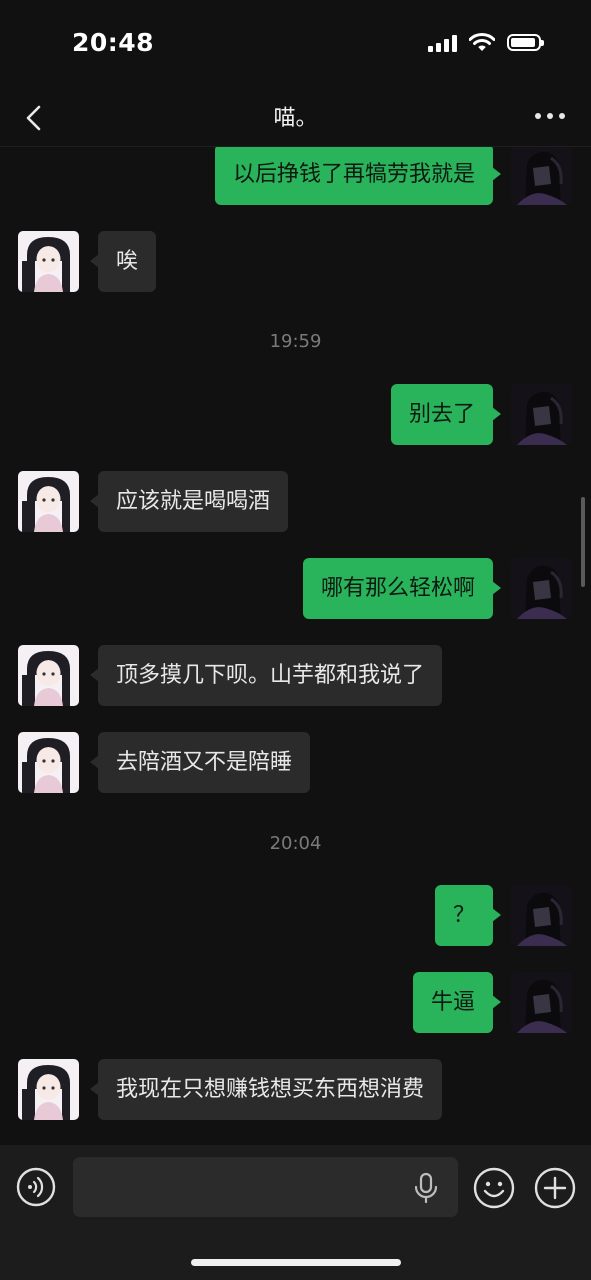 This screenshot has width=591, height=1280. What do you see at coordinates (442, 43) in the screenshot?
I see `cellular-signal-icon` at bounding box center [442, 43].